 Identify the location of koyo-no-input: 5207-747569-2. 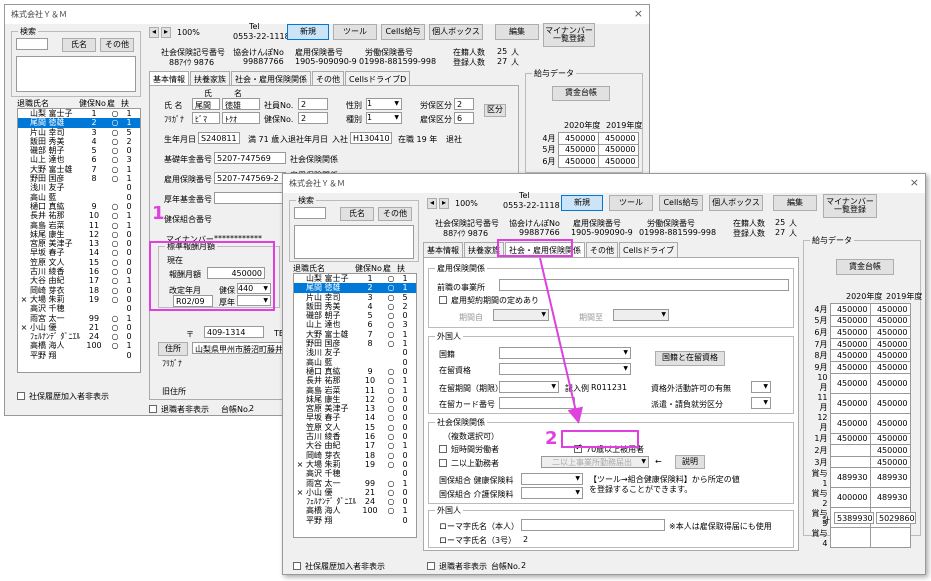
(250, 178).